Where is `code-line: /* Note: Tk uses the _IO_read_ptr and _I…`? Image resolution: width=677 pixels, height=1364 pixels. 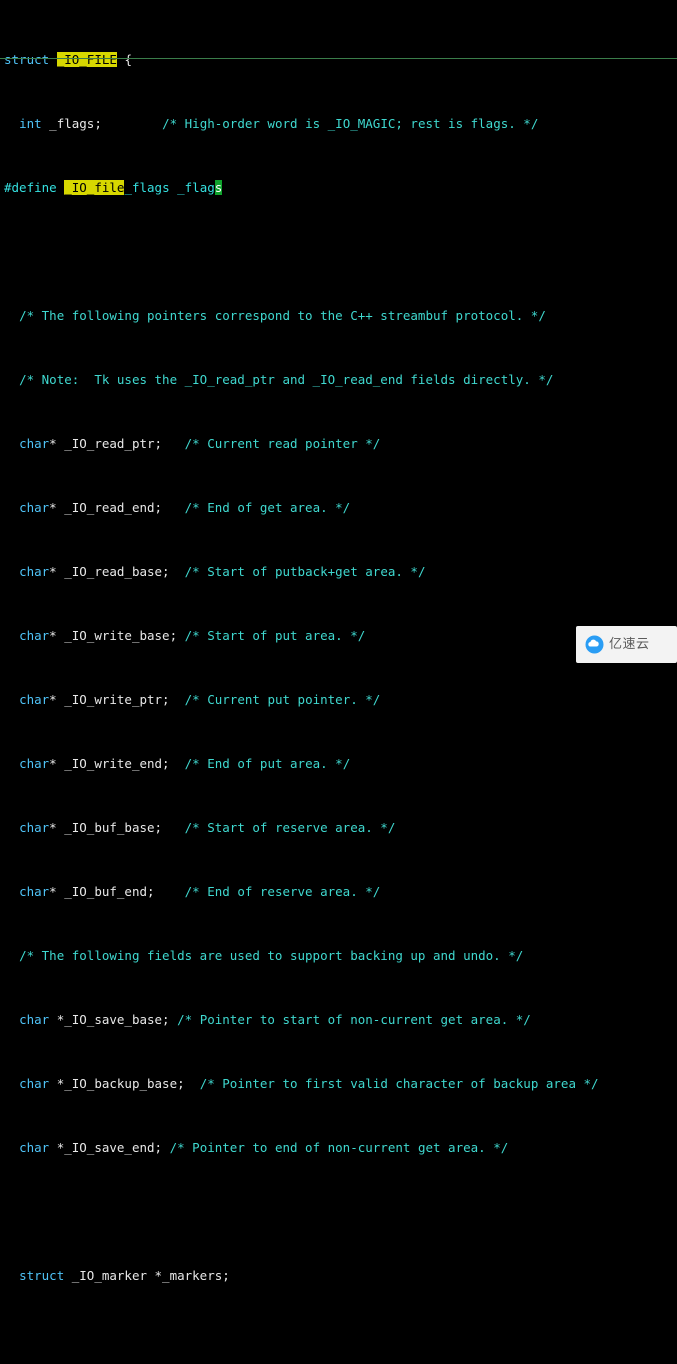
code-line: /* Note: Tk uses the _IO_read_ptr and _I… is located at coordinates (286, 379).